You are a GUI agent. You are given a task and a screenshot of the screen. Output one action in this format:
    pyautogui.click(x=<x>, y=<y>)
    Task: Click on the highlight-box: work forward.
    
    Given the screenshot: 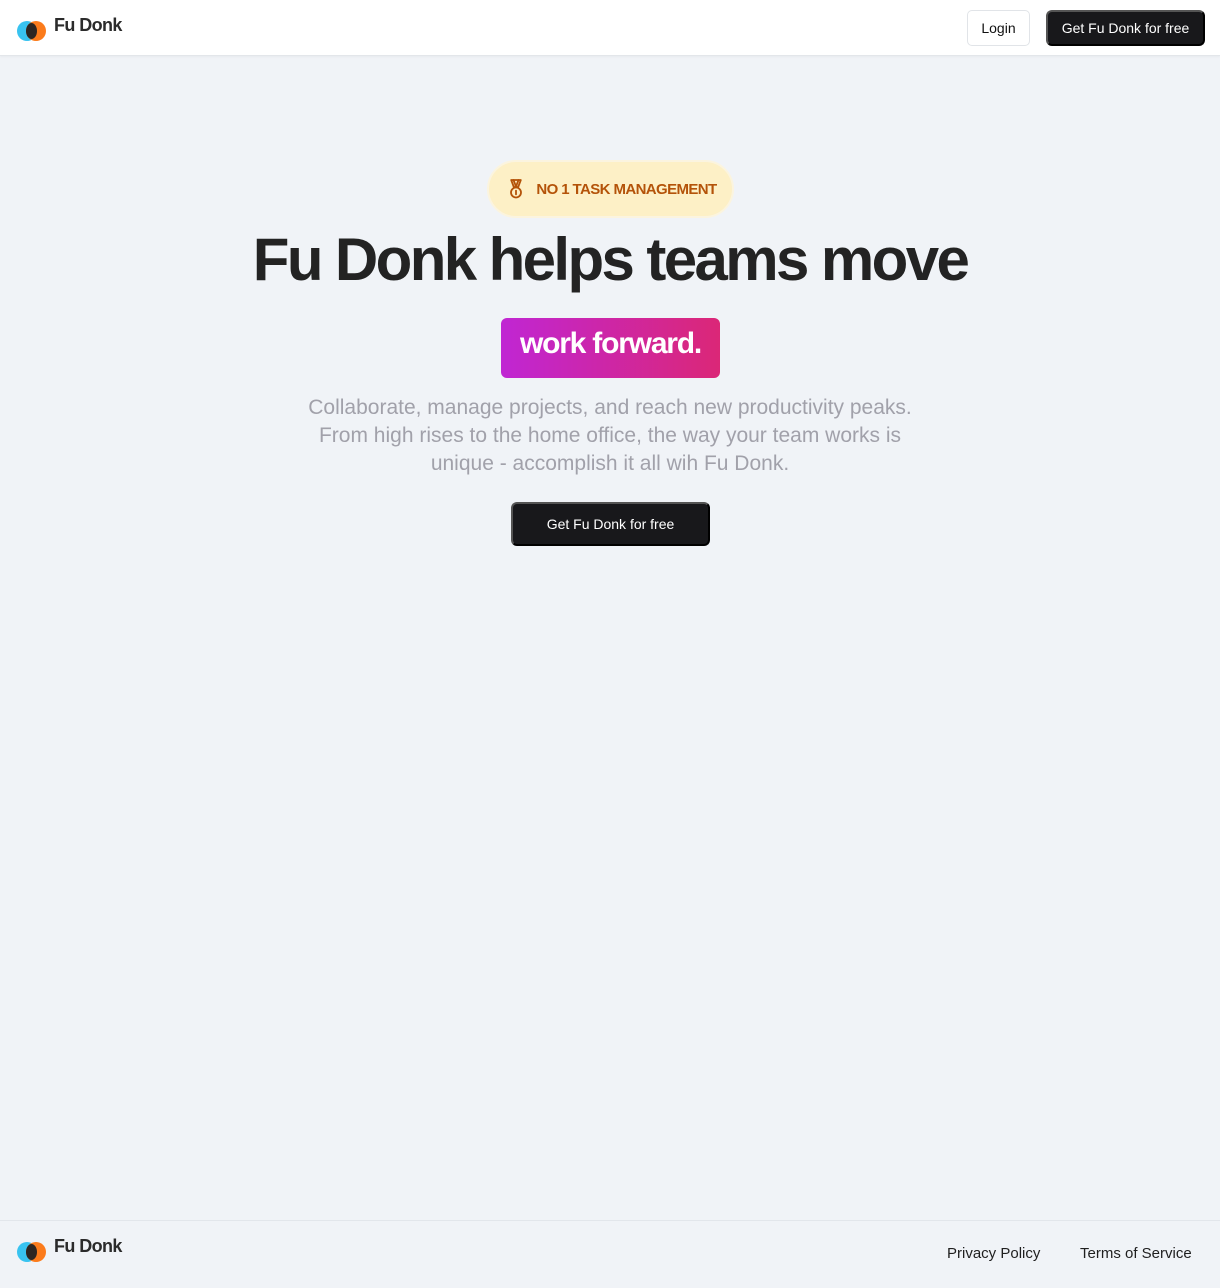 What is the action you would take?
    pyautogui.click(x=610, y=348)
    